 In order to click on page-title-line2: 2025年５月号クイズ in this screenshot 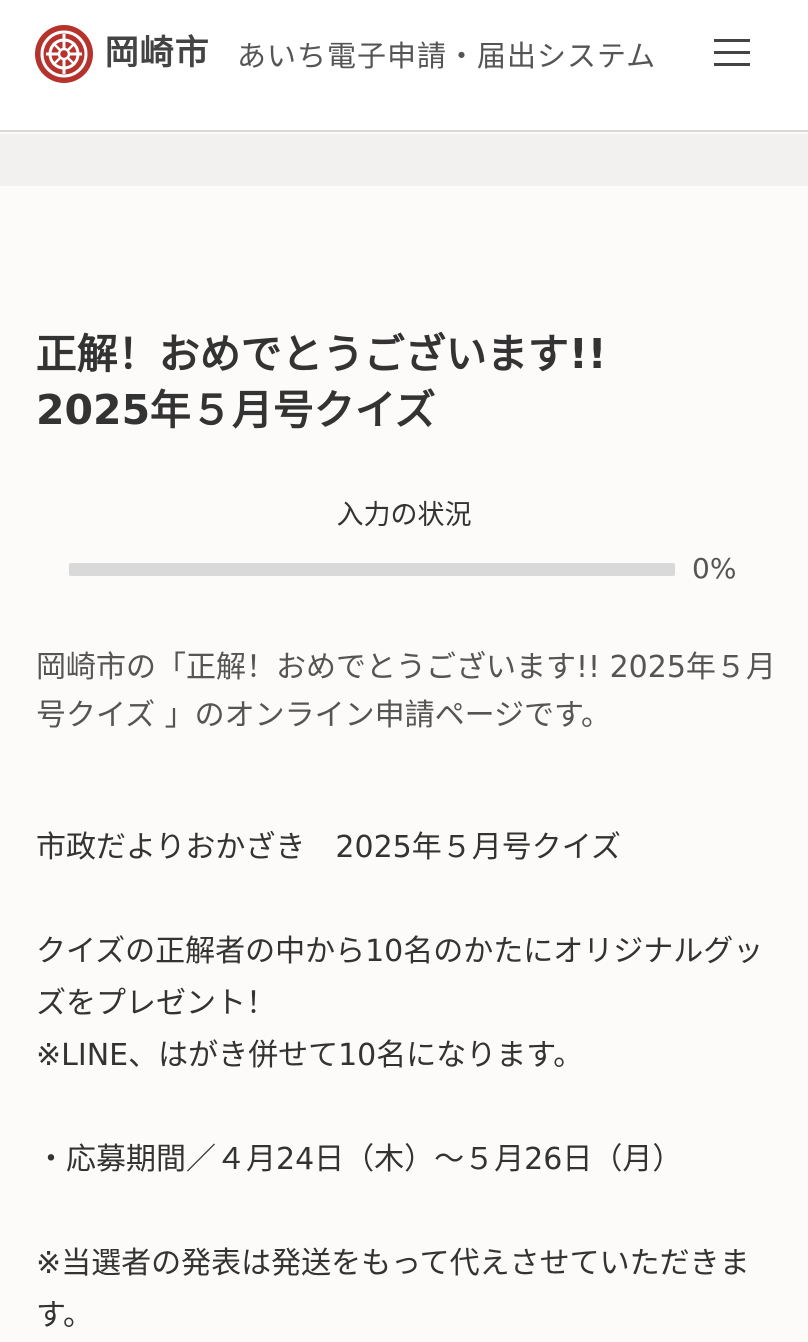, I will do `click(236, 410)`.